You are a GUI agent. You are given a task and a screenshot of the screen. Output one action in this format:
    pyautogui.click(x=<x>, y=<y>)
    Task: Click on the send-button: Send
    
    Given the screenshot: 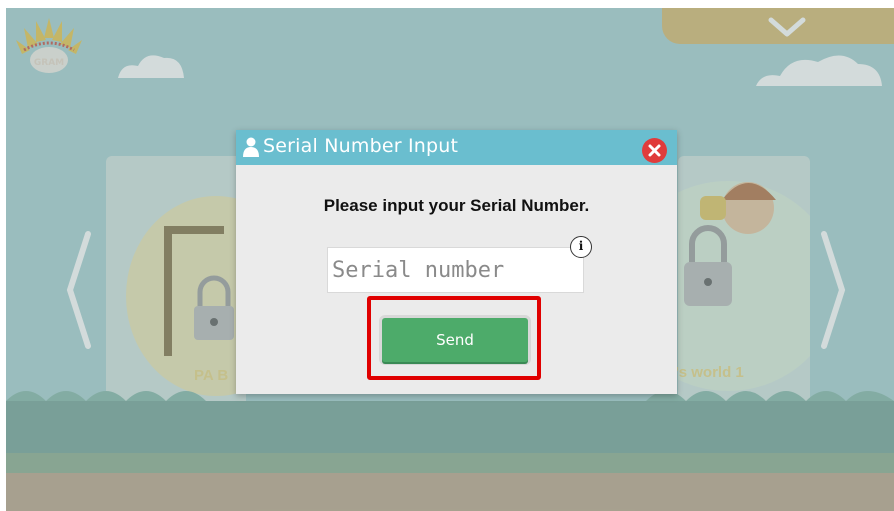 What is the action you would take?
    pyautogui.click(x=455, y=340)
    